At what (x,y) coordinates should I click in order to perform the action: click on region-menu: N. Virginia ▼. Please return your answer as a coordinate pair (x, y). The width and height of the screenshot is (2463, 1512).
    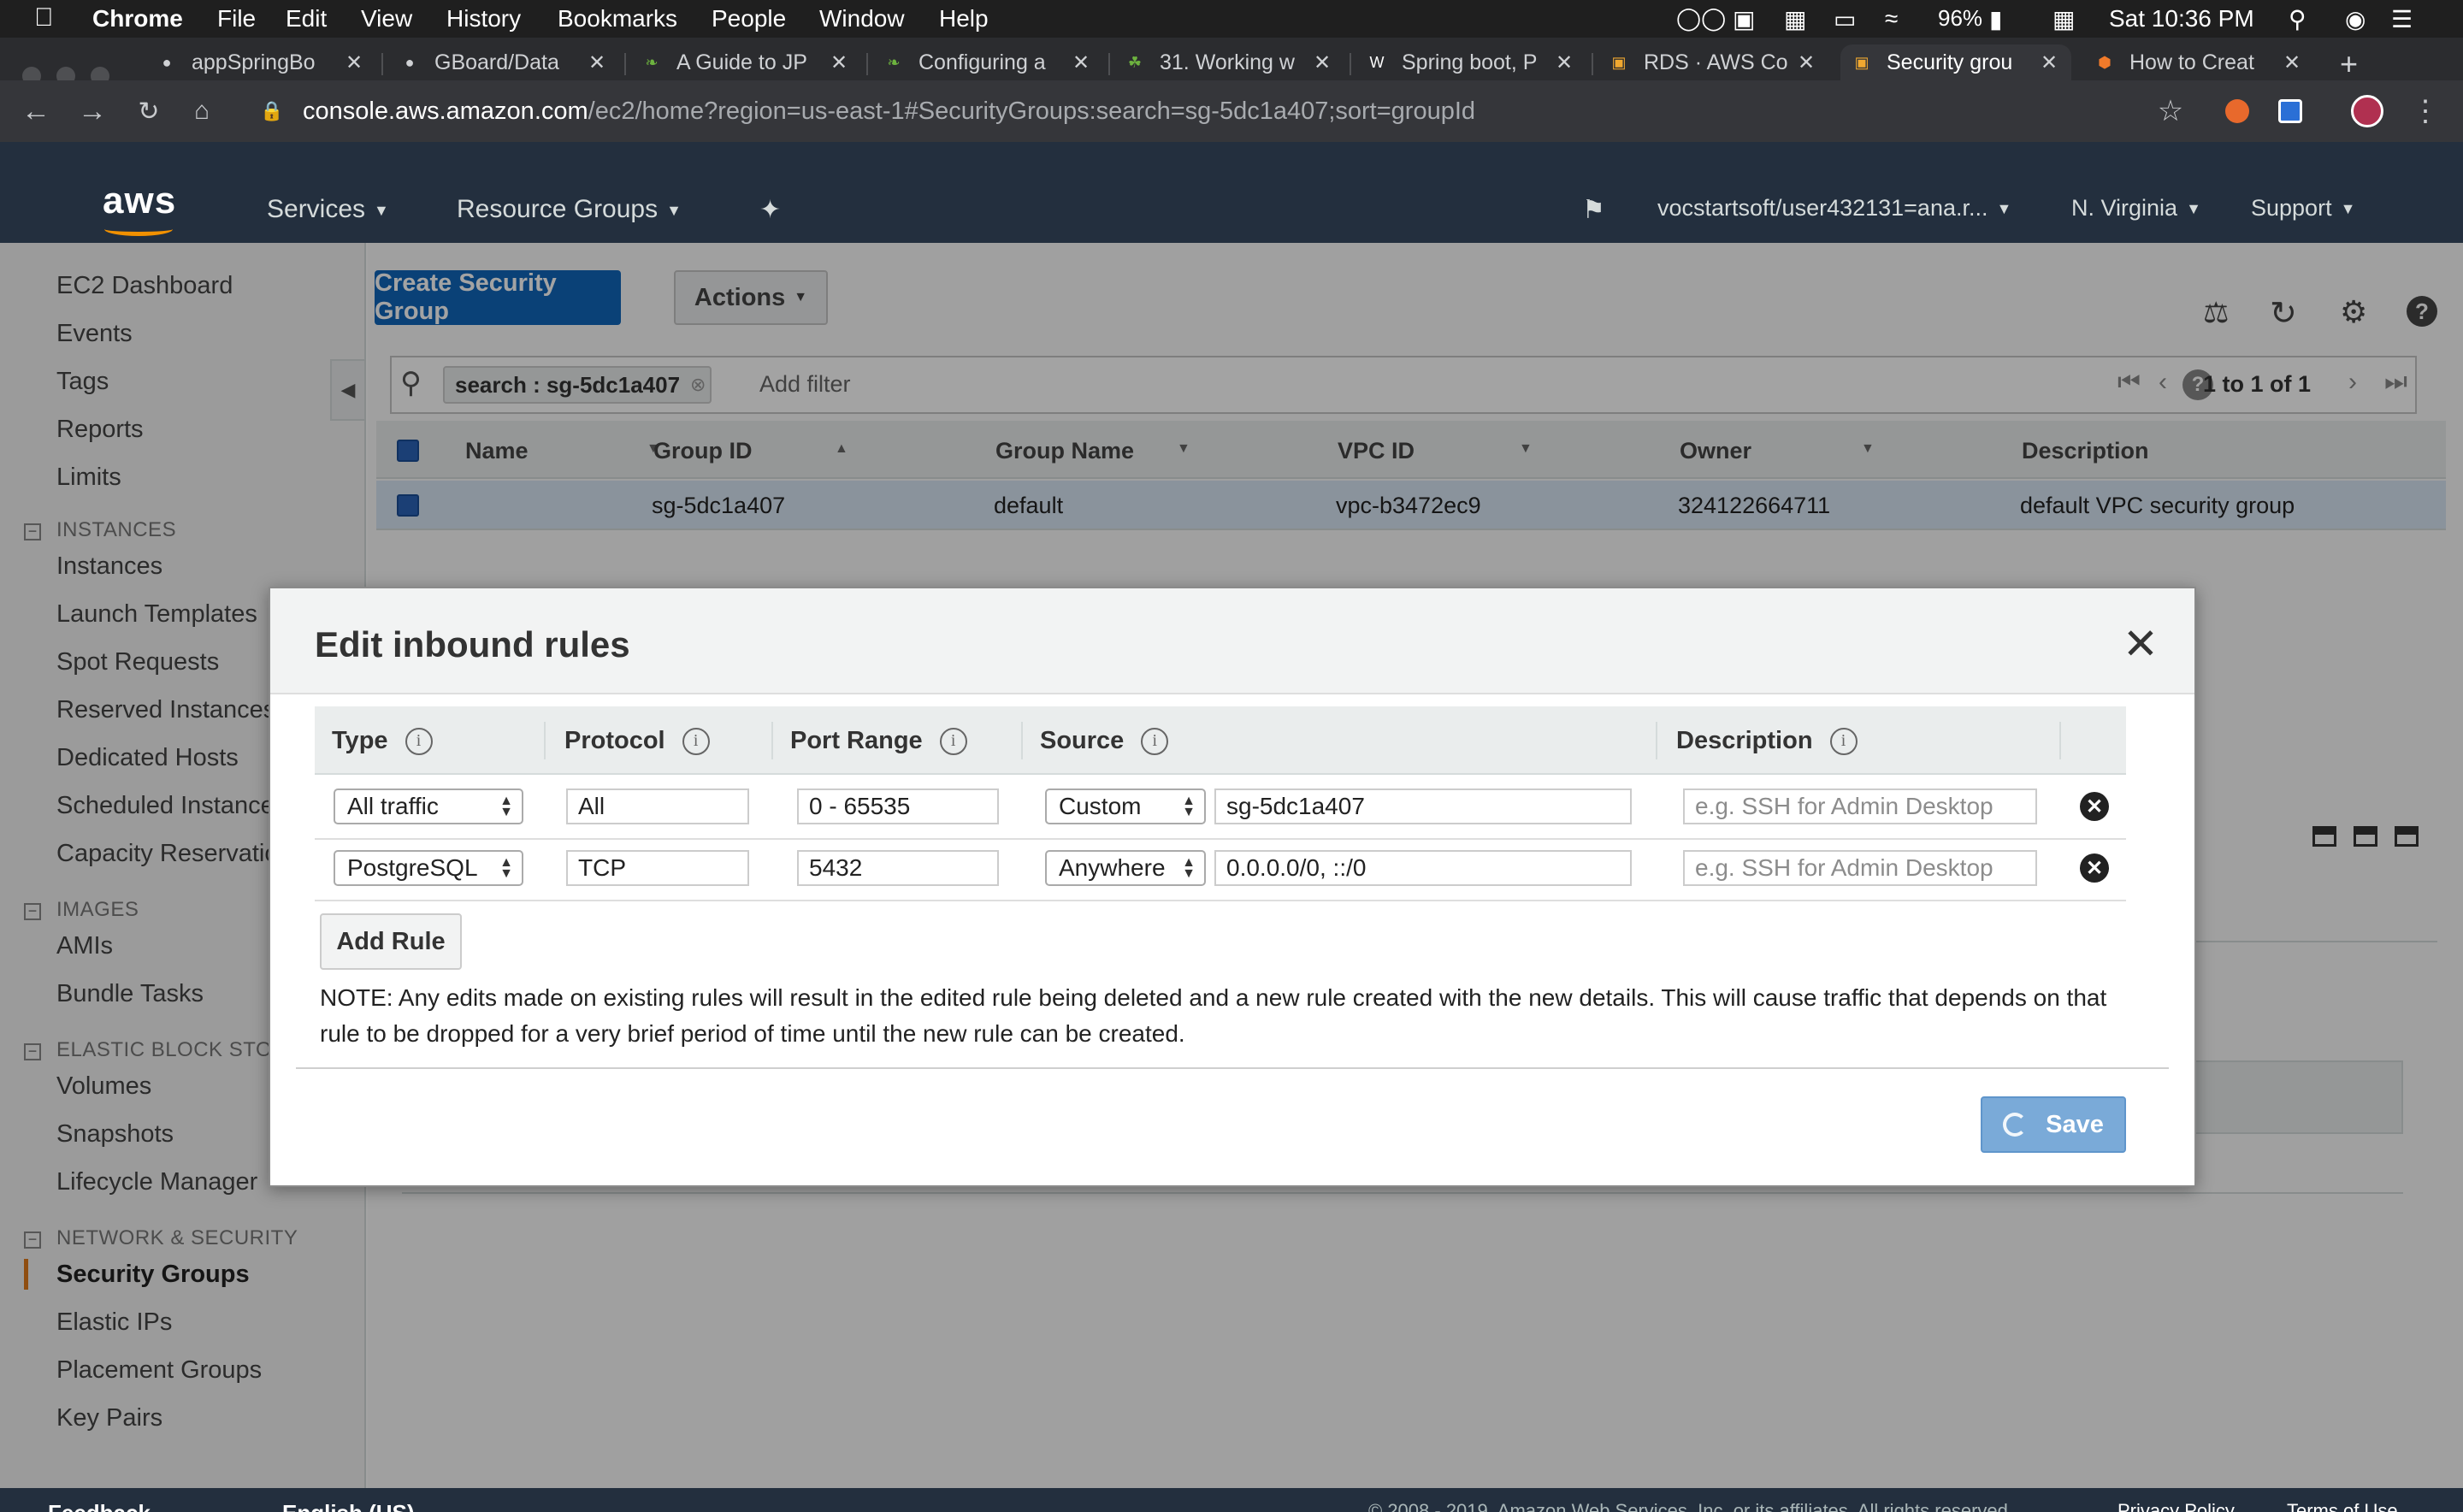
    Looking at the image, I should click on (2136, 208).